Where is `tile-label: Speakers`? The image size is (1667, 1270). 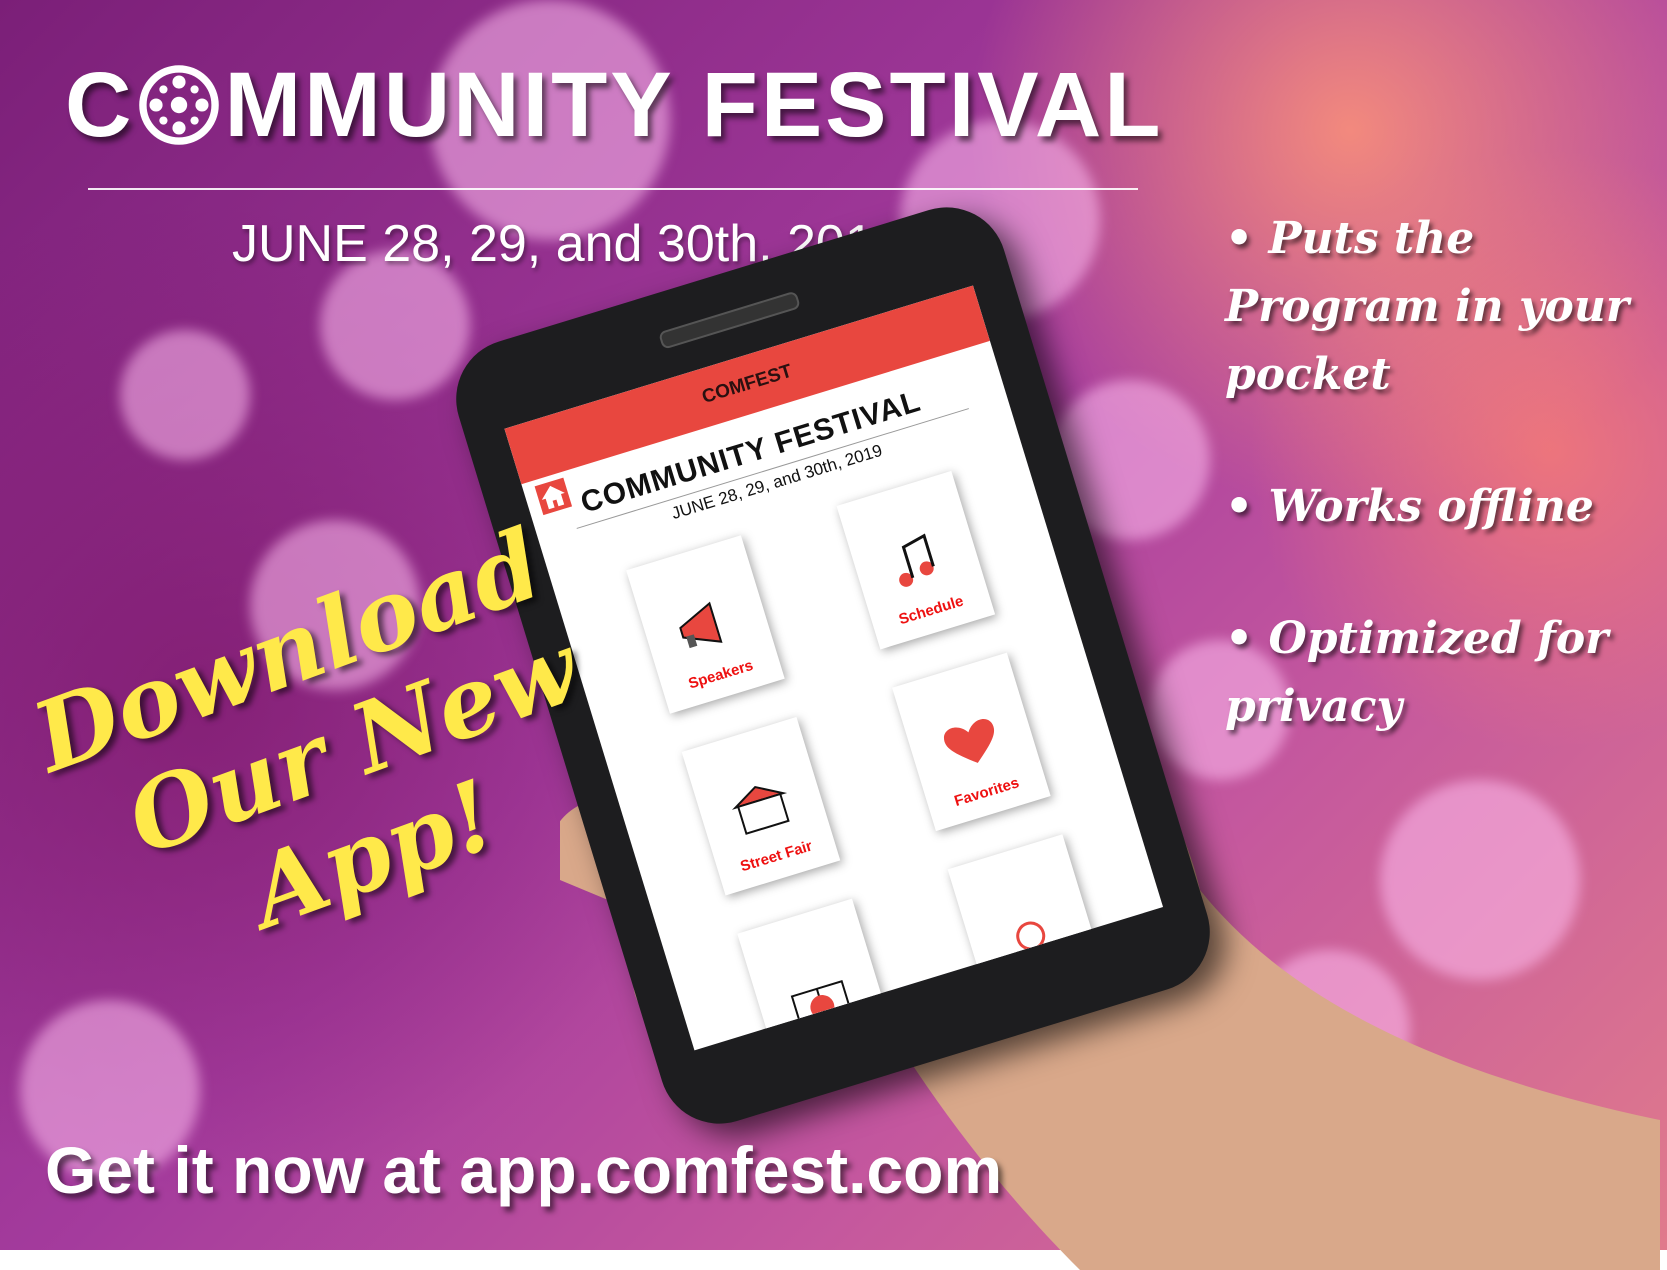
tile-label: Speakers is located at coordinates (721, 674).